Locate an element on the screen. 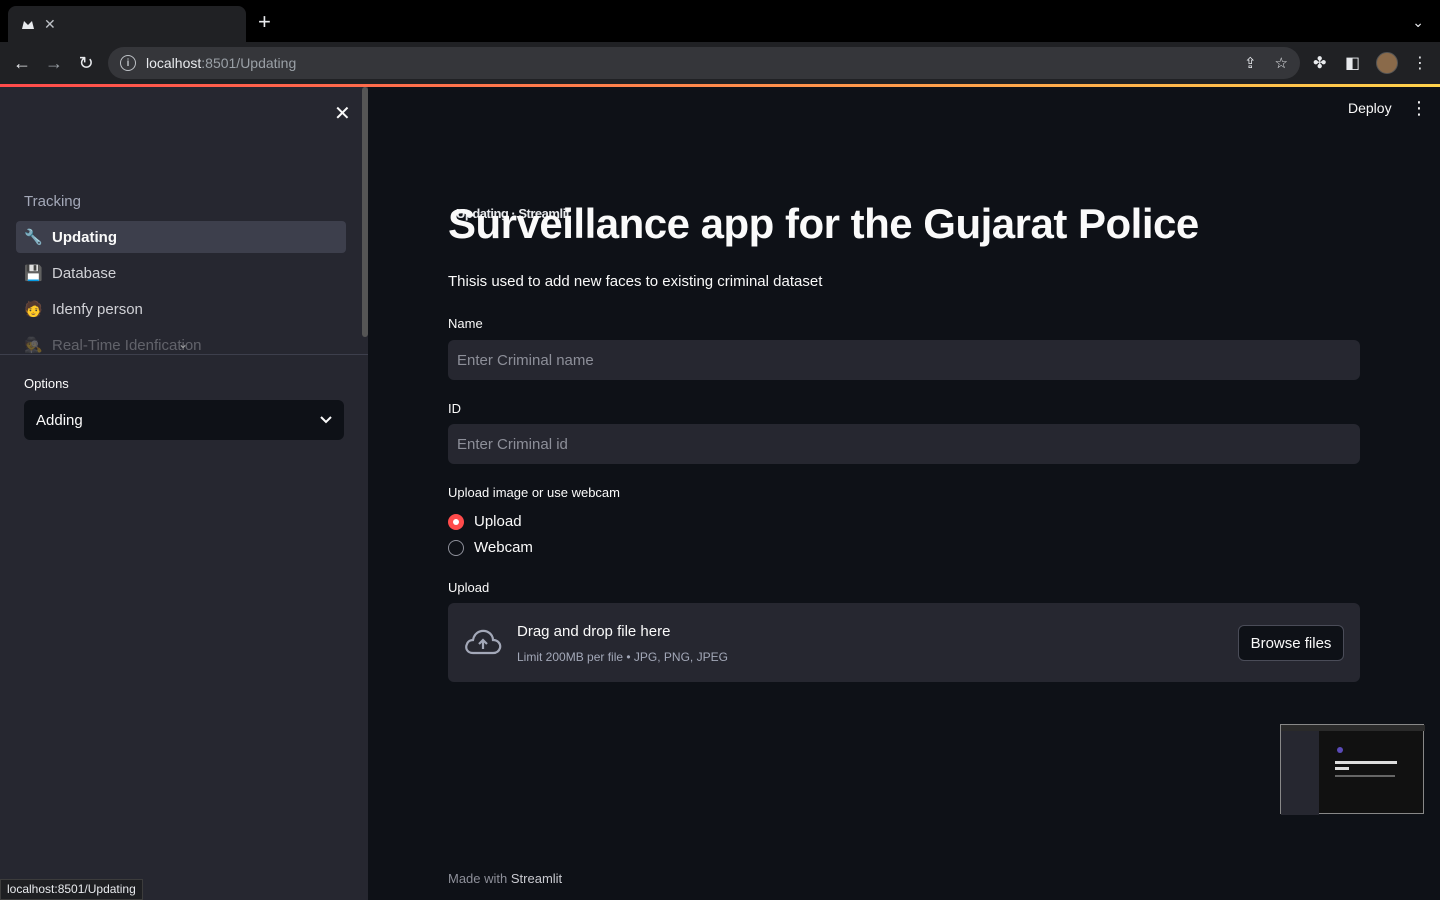  sidebar-item-database: 💾 Database is located at coordinates (181, 273).